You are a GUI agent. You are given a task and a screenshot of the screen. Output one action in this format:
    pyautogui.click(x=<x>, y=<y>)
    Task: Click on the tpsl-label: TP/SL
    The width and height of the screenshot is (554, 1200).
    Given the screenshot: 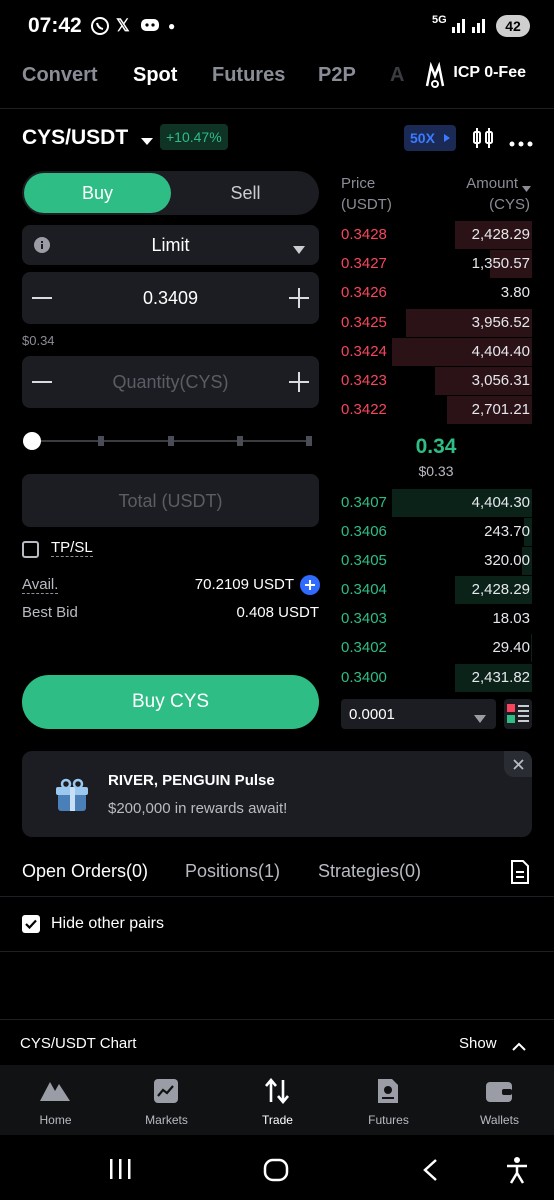 What is the action you would take?
    pyautogui.click(x=72, y=548)
    